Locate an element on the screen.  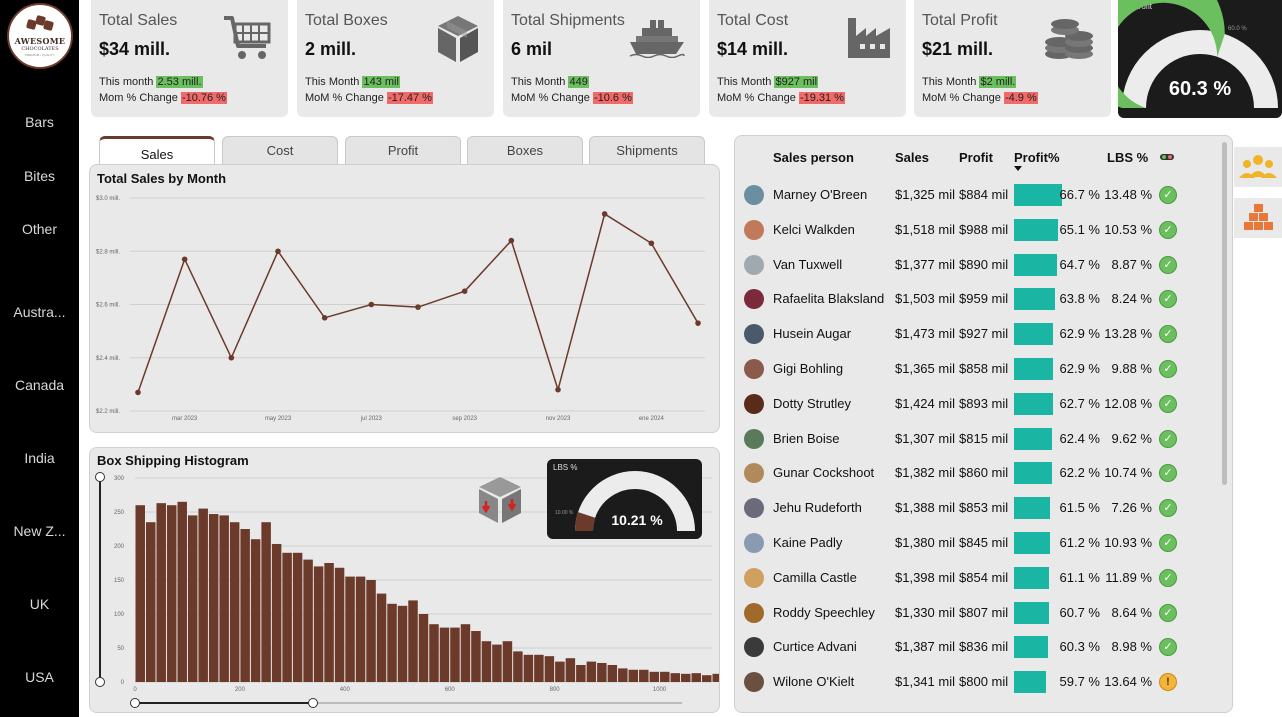
col-header-profit-pct: Profit% is located at coordinates (1037, 157).